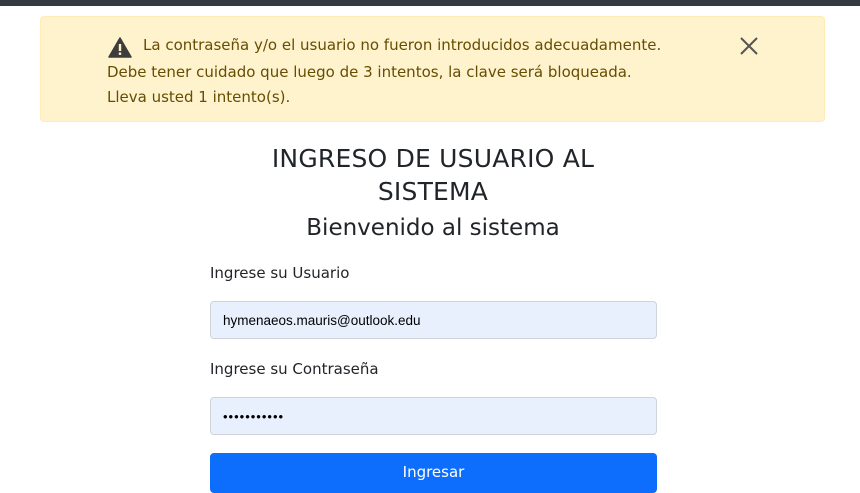  Describe the element at coordinates (749, 46) in the screenshot. I see `close-icon` at that location.